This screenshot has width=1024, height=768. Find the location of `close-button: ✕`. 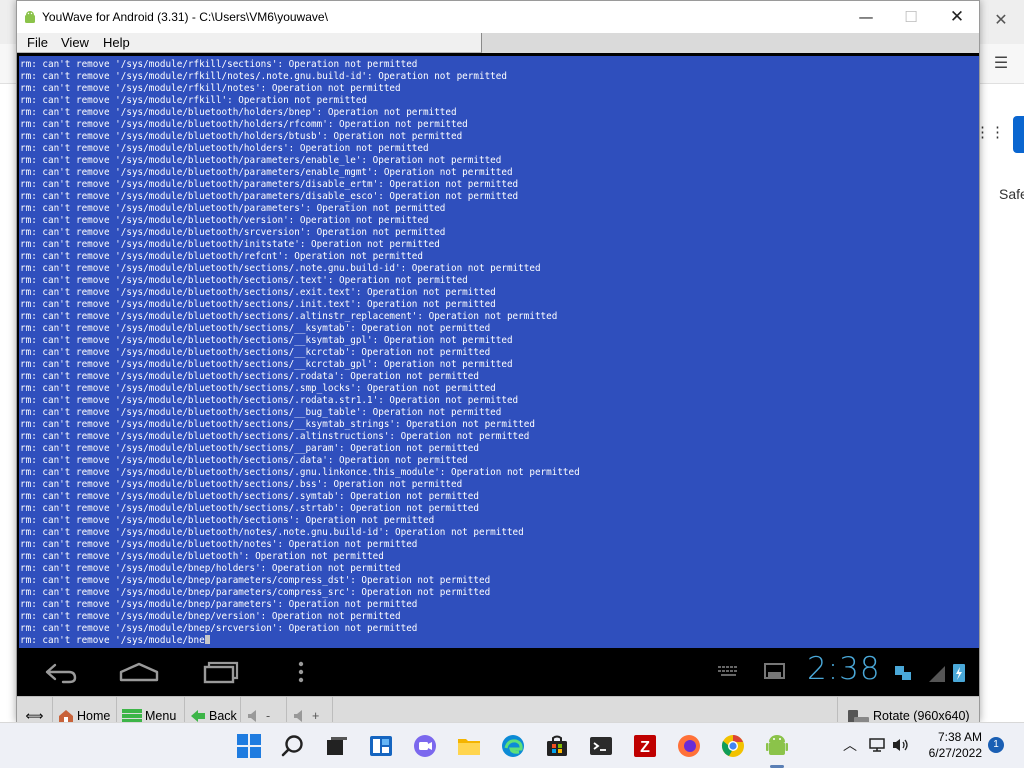

close-button: ✕ is located at coordinates (957, 17).